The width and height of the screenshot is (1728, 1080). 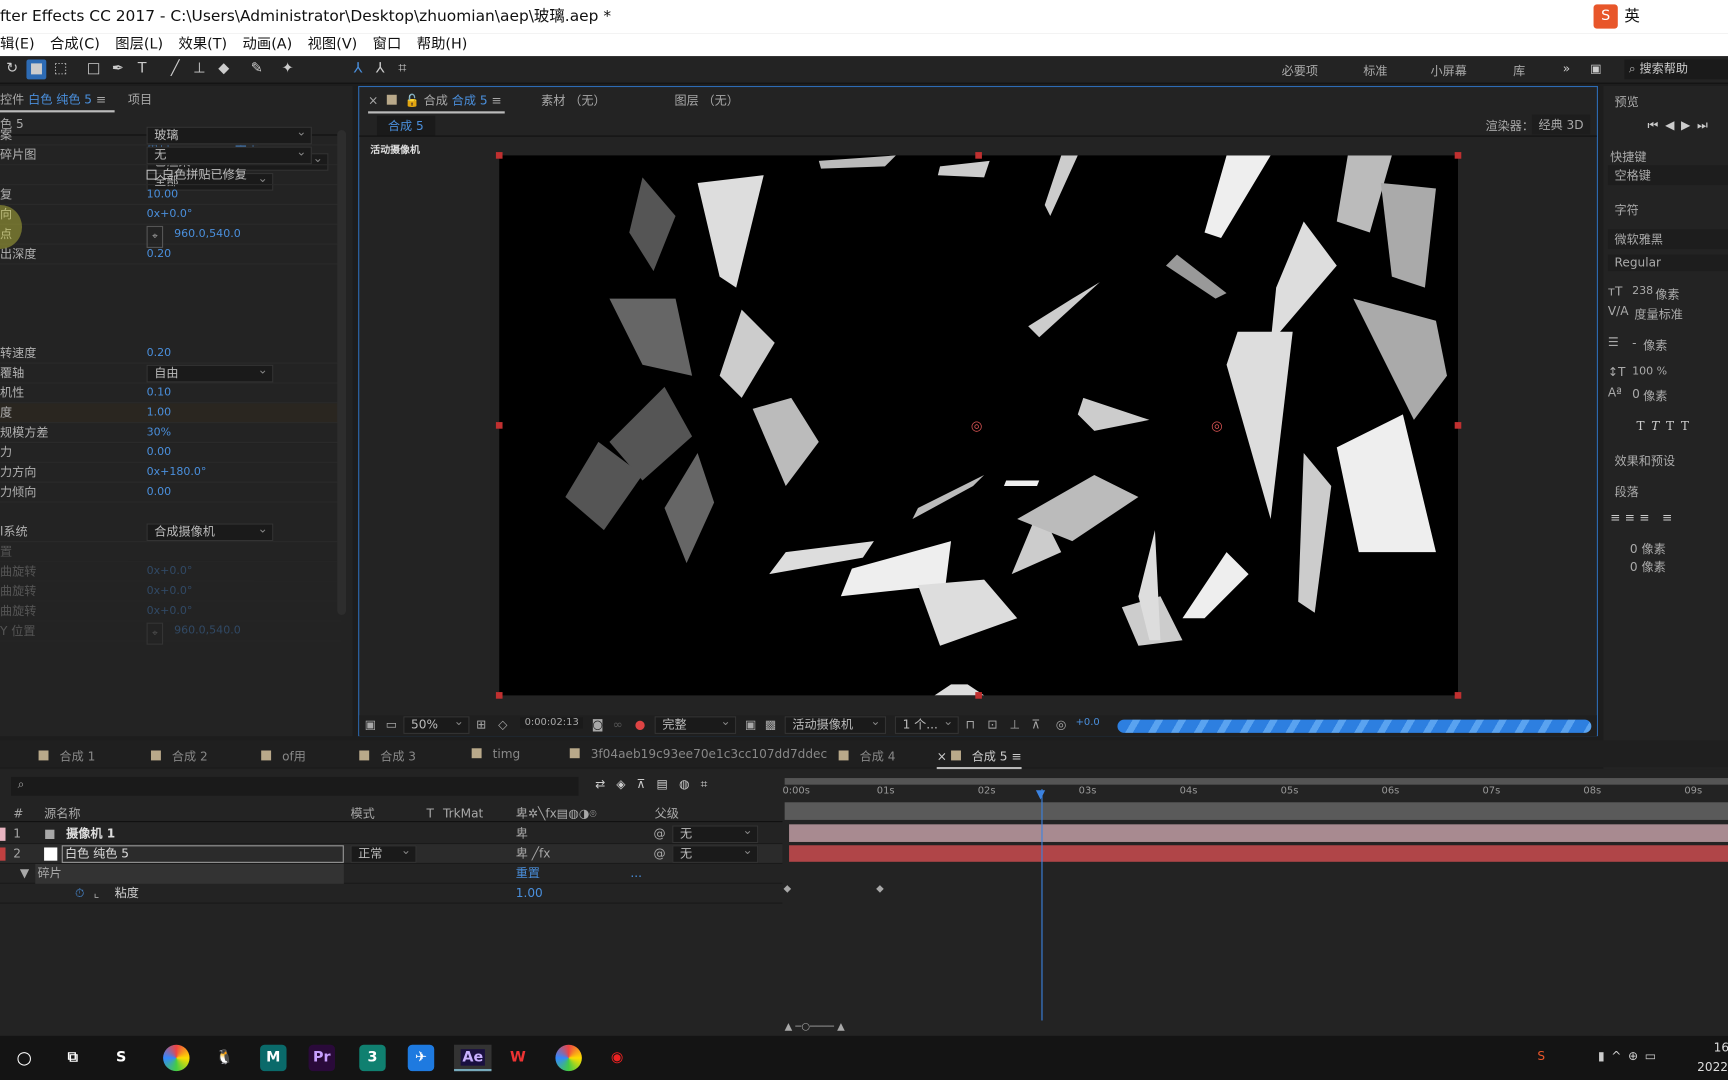 I want to click on reset-exposure-icon: ◎, so click(x=1061, y=724).